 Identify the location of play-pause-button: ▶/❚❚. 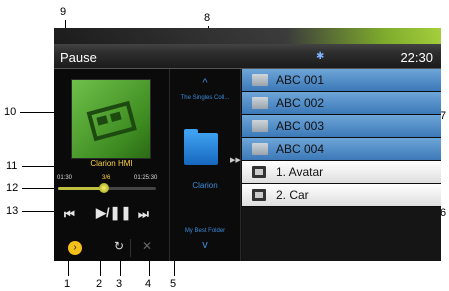
(113, 213).